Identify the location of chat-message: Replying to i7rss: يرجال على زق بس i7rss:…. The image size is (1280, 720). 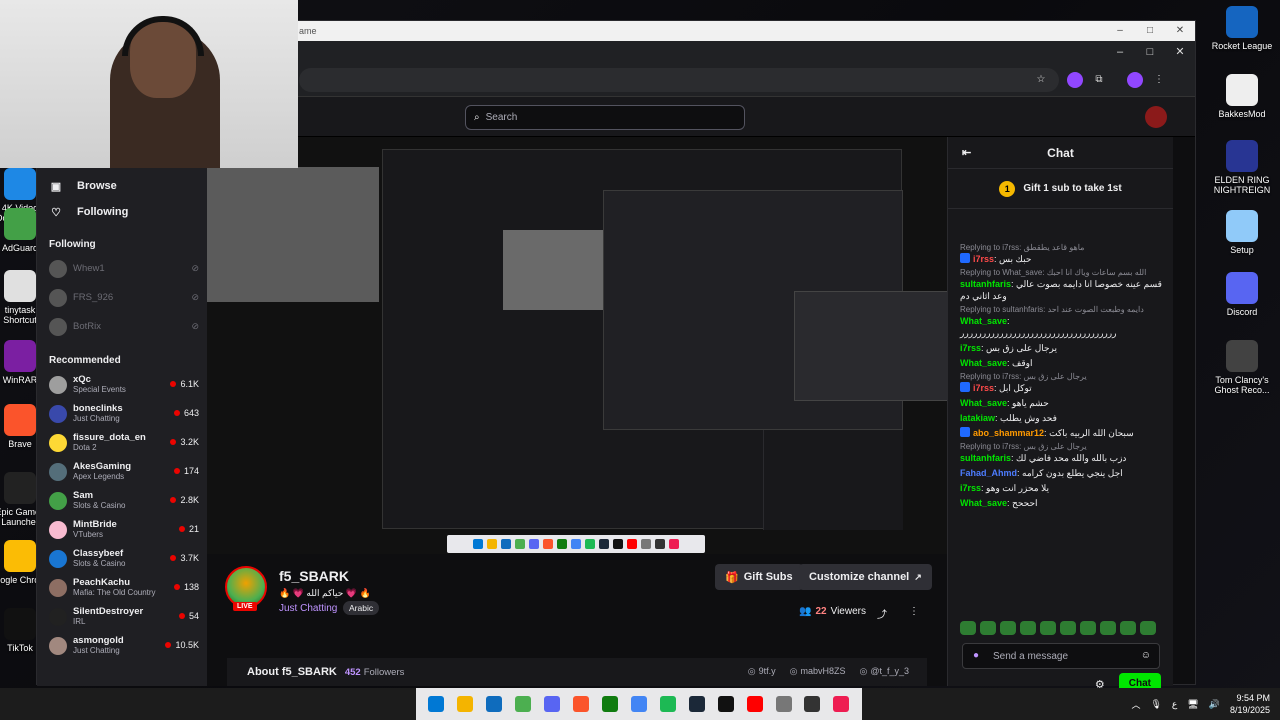
(1061, 383).